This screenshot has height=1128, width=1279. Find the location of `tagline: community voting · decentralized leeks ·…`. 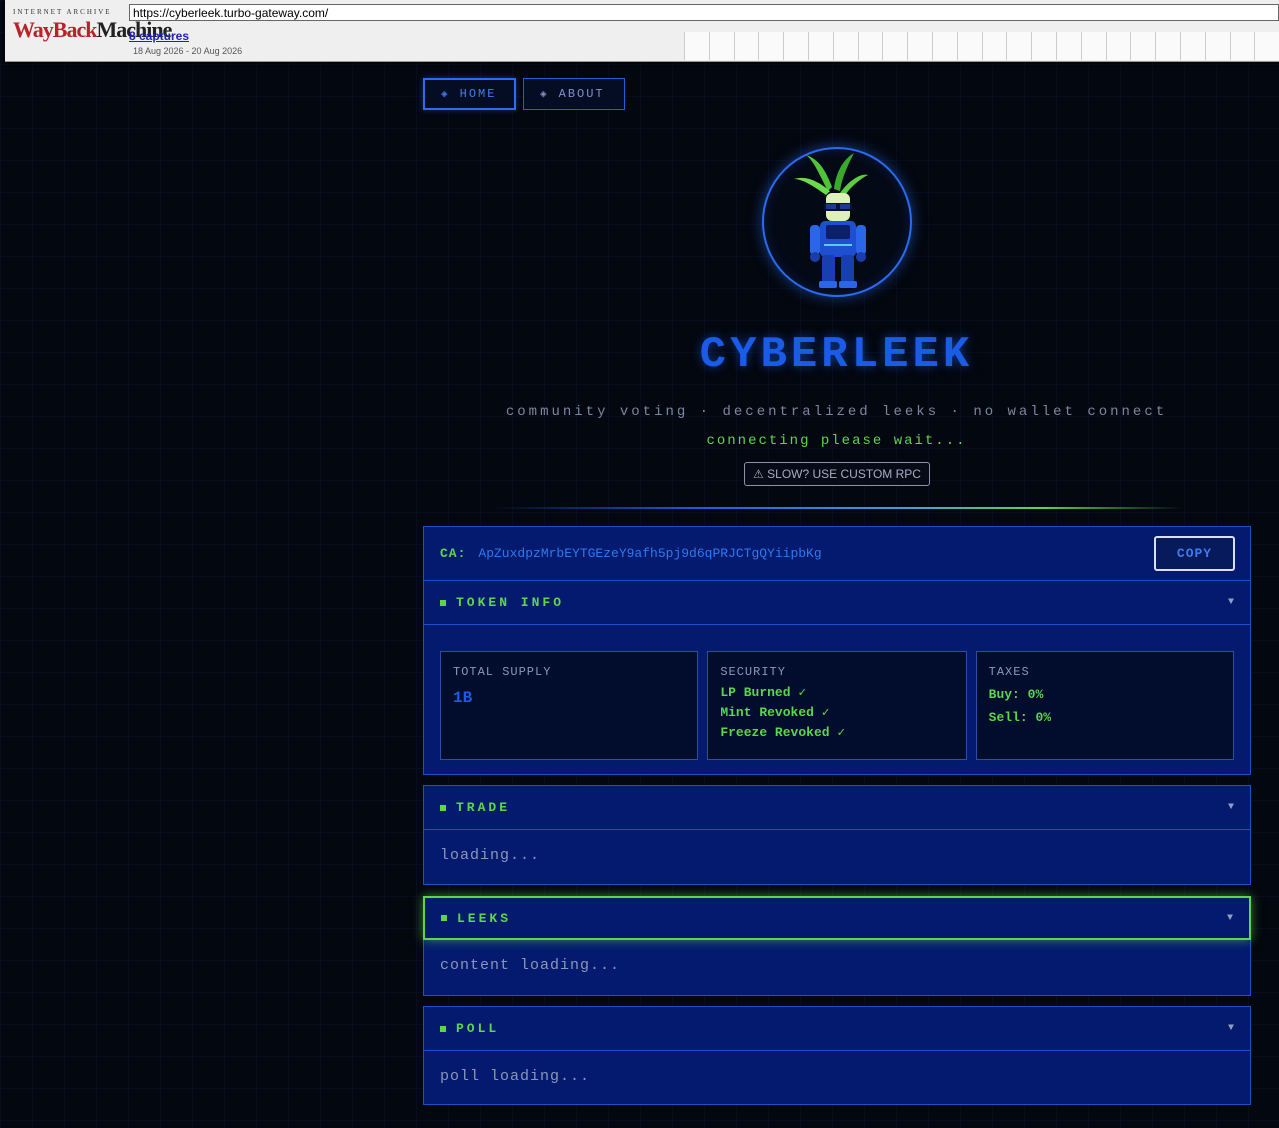

tagline: community voting · decentralized leeks ·… is located at coordinates (836, 412).